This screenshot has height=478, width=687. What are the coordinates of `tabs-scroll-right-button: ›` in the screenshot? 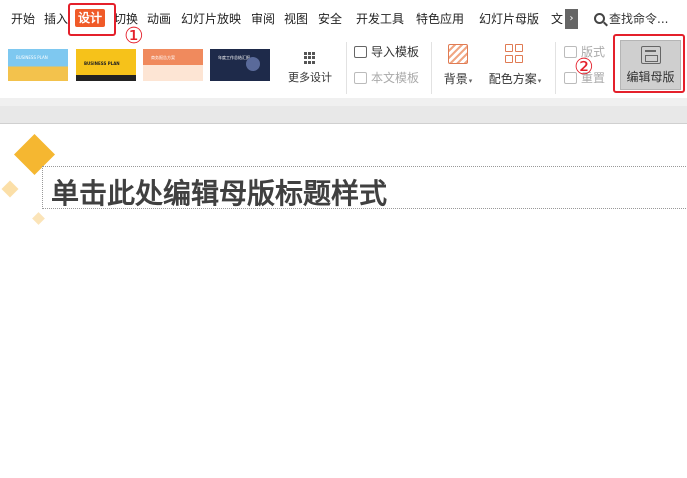 It's located at (571, 19).